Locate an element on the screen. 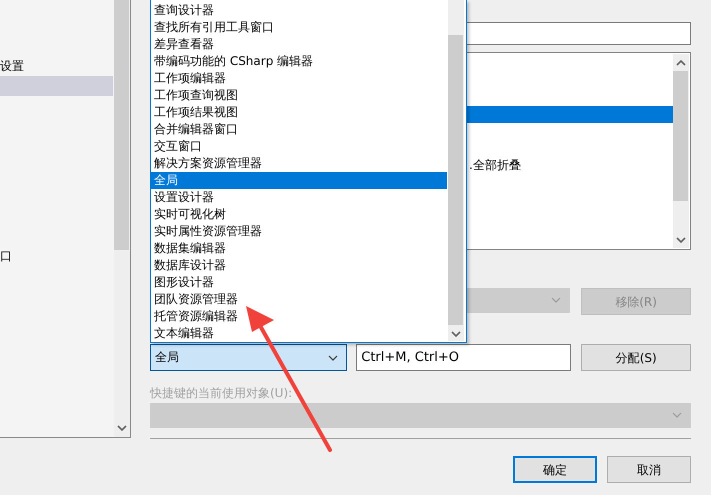 The height and width of the screenshot is (495, 711). used-by-label: 快捷键的当前使用对象(U): is located at coordinates (222, 393).